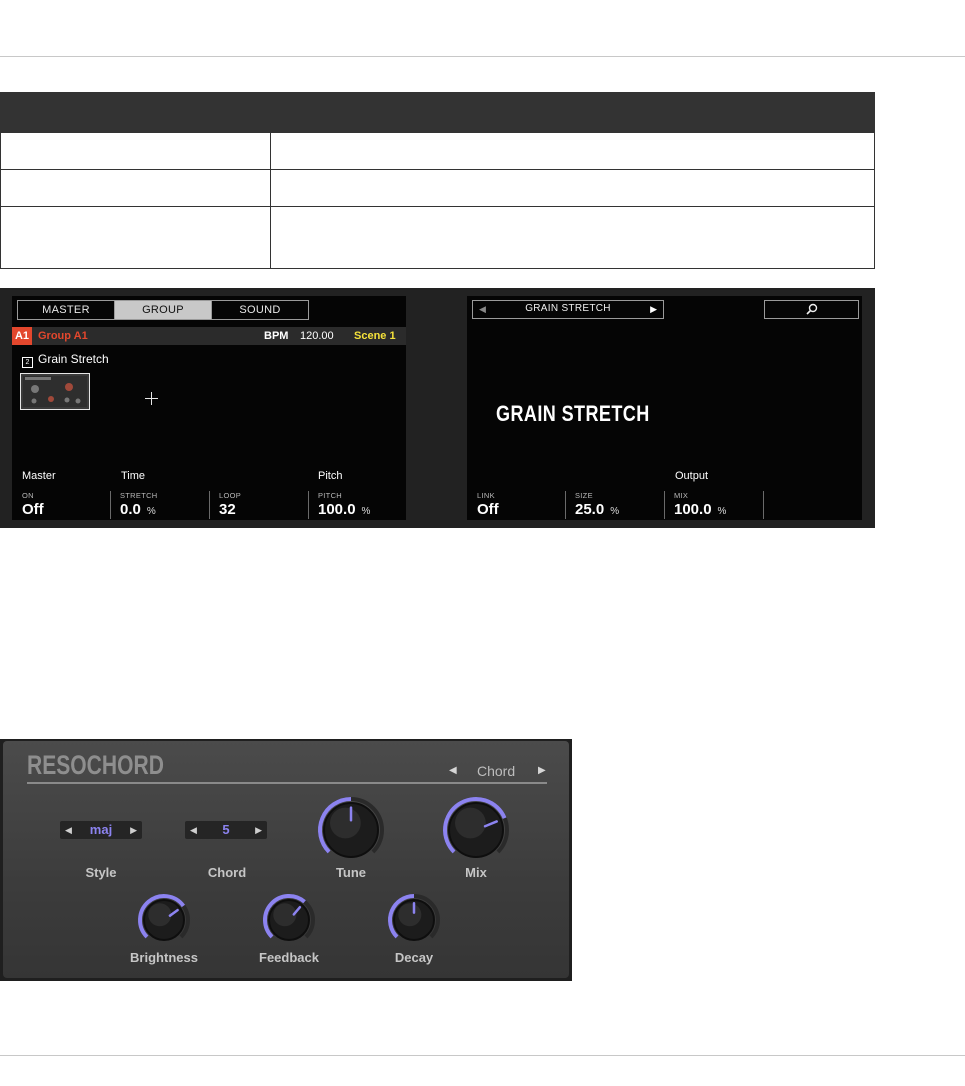 The height and width of the screenshot is (1086, 965). I want to click on next-arrow-icon: ▶, so click(653, 309).